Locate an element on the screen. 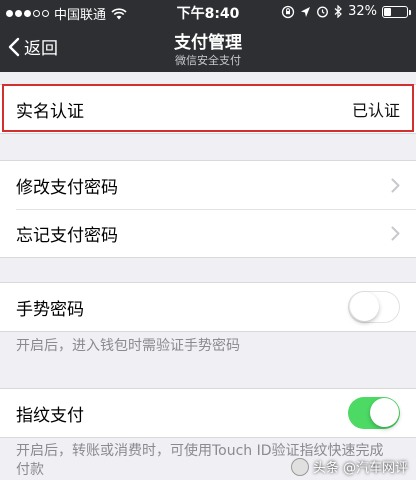 The height and width of the screenshot is (480, 416). gesture-note: 开启后，进入钱包时需验证手势密码 is located at coordinates (128, 346).